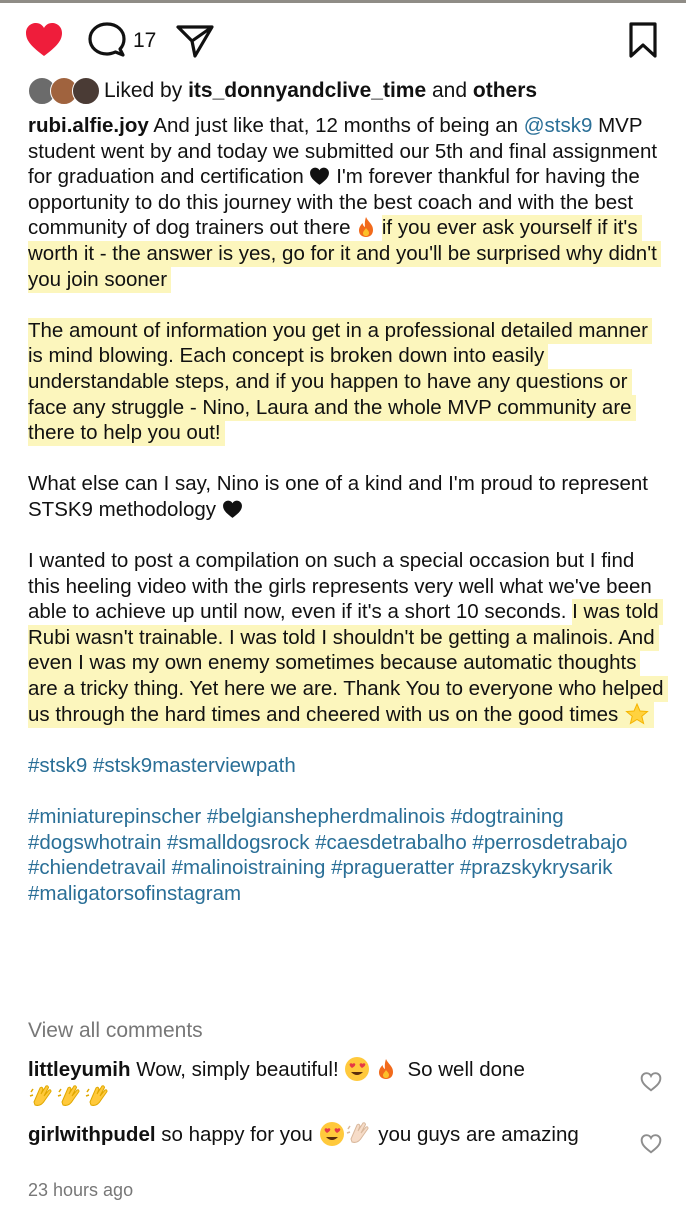 The image size is (686, 1220). What do you see at coordinates (162, 765) in the screenshot?
I see `hashtags: #stsk9 #stsk9masterviewpath` at bounding box center [162, 765].